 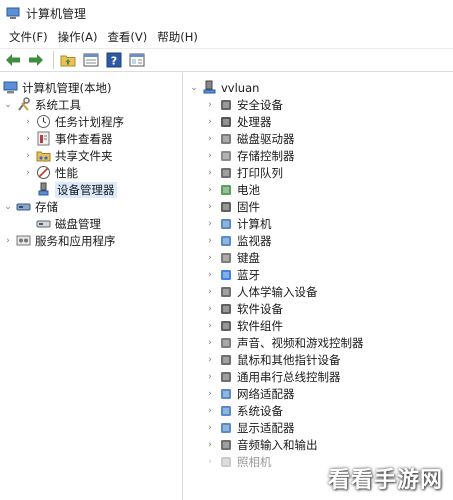 I want to click on tree-label: 性能, so click(x=66, y=172).